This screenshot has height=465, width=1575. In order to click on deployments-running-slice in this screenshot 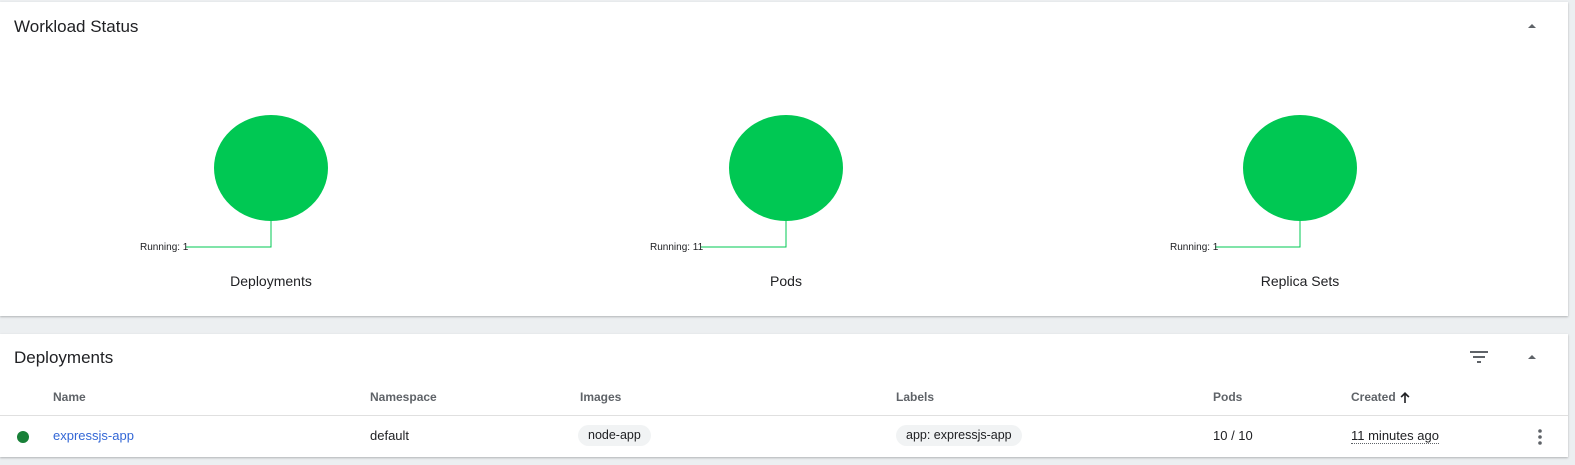, I will do `click(271, 168)`.